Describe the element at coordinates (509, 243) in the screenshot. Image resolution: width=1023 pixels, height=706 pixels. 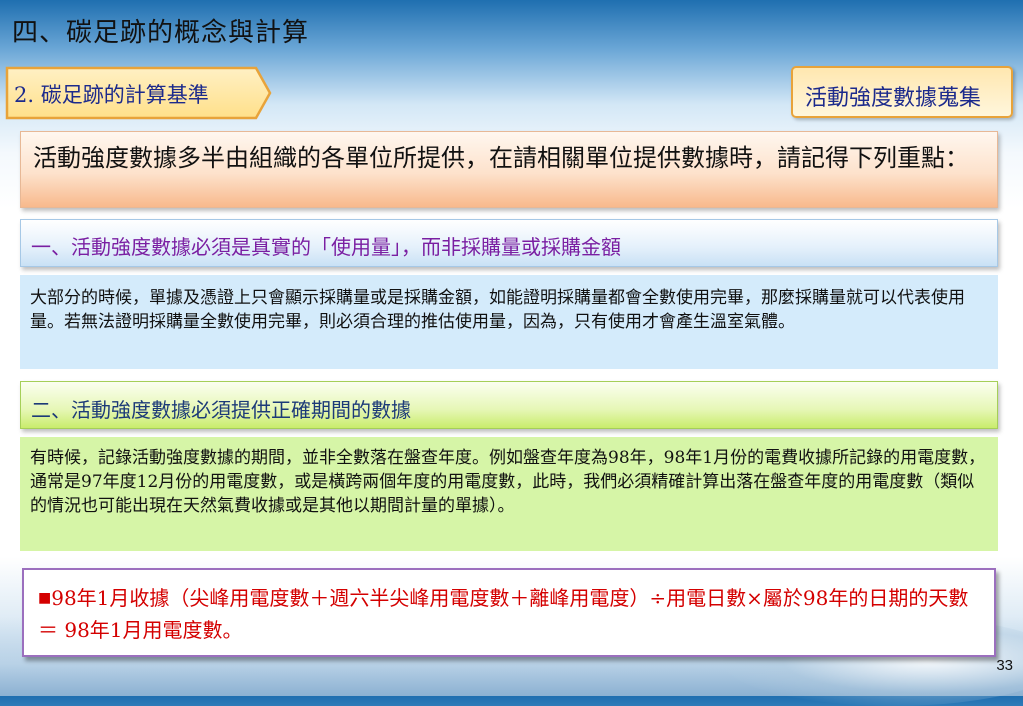
I see `point1-heading: 一、活動強度數據必須是真實的「使用量」，而非採購量或採購金額` at that location.